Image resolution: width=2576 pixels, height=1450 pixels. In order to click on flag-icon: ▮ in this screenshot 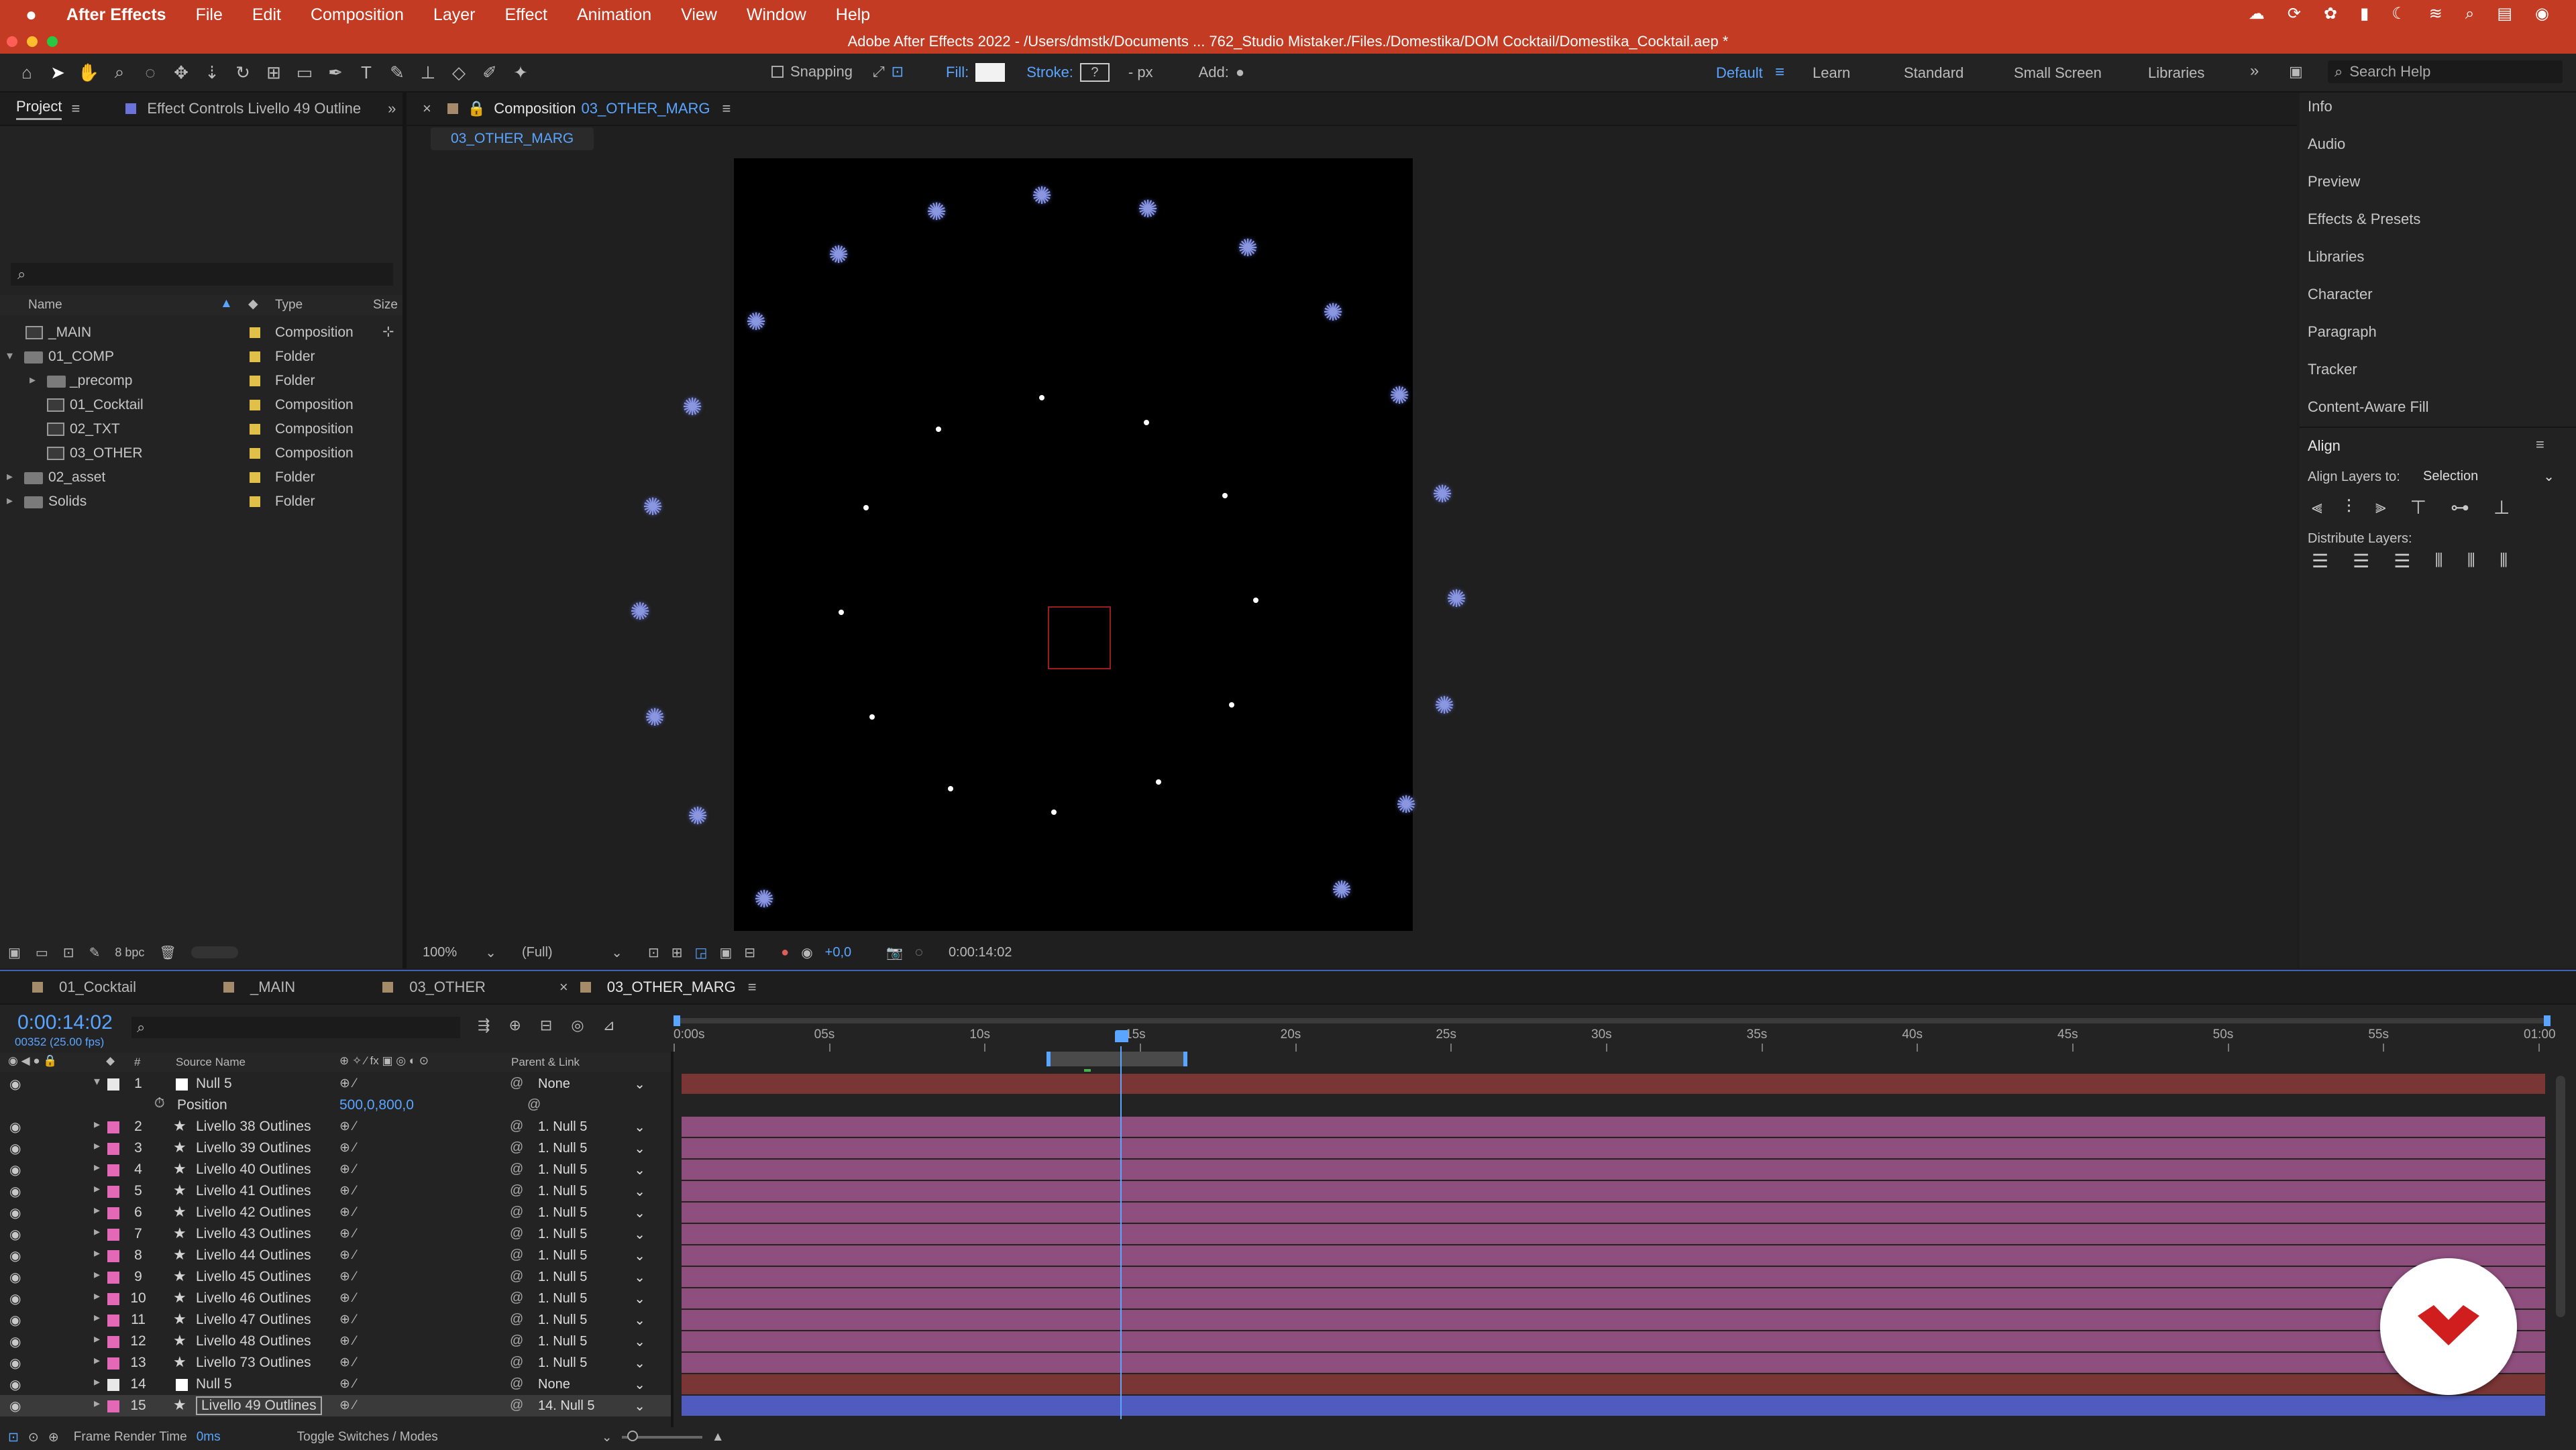, I will do `click(2364, 13)`.